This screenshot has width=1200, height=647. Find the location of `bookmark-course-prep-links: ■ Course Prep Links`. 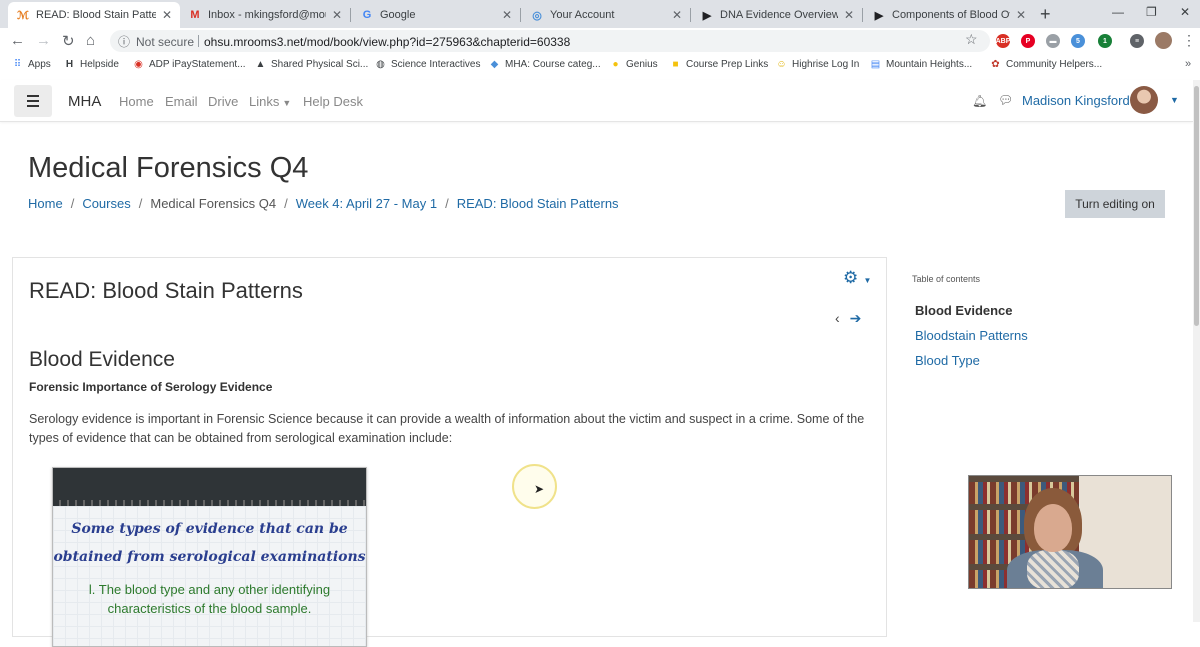

bookmark-course-prep-links: ■ Course Prep Links is located at coordinates (719, 64).